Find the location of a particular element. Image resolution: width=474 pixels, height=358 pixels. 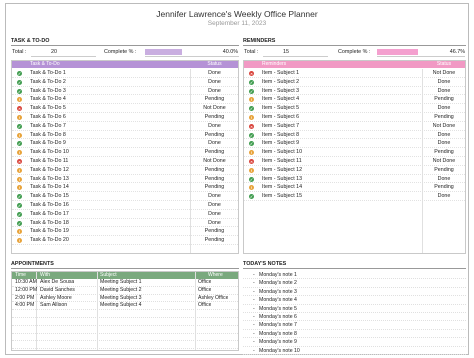

reminders-item-label: Item - Subject 7 is located at coordinates (281, 125).